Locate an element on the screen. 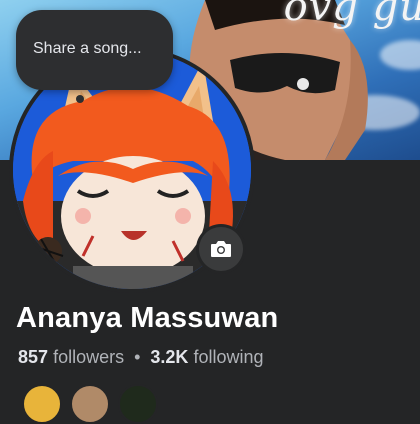 The image size is (420, 424). following-label: following is located at coordinates (228, 357).